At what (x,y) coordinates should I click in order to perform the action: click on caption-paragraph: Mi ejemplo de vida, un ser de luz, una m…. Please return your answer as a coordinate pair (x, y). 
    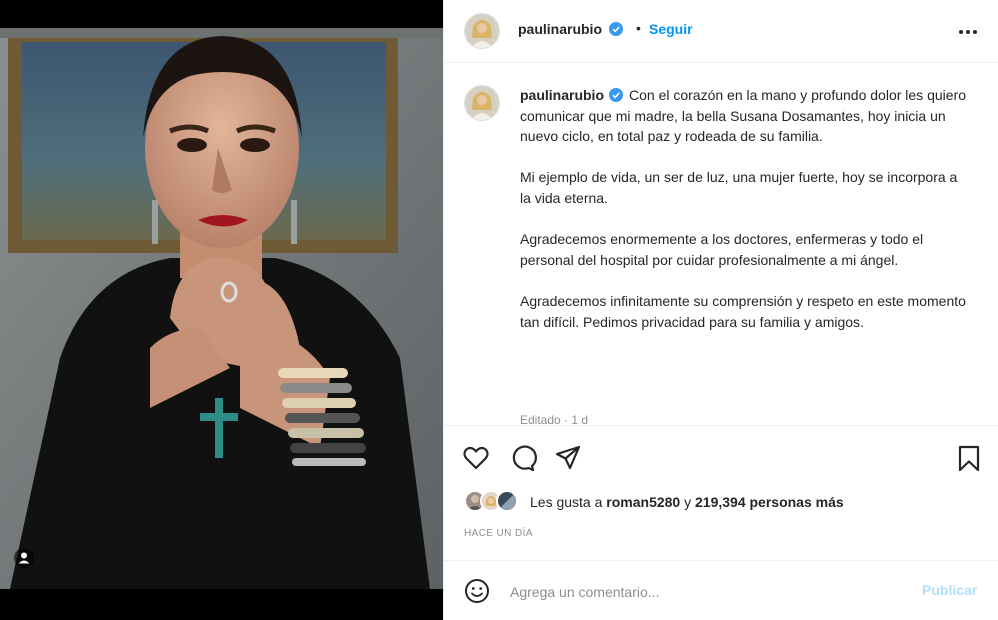
    Looking at the image, I should click on (739, 187).